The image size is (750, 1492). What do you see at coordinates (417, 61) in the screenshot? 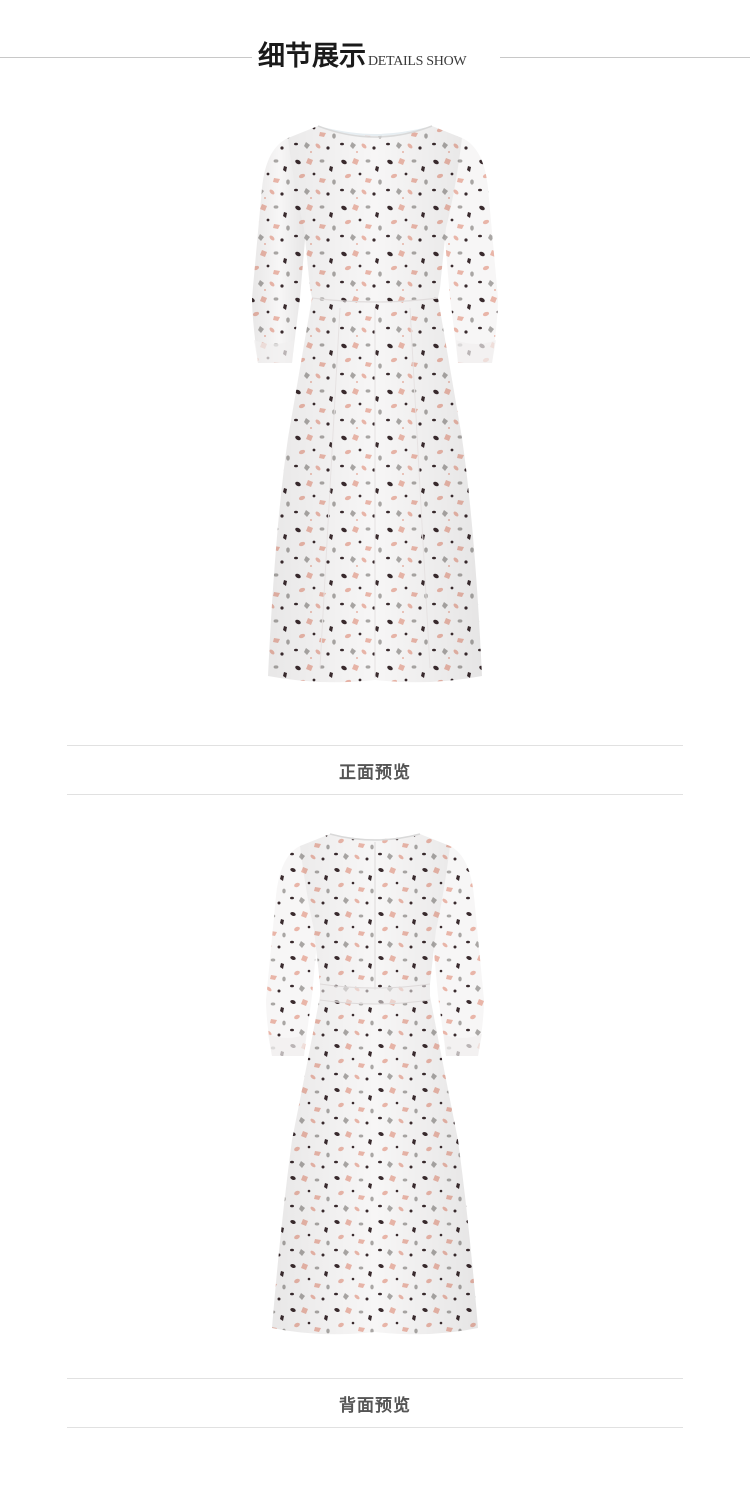
I see `title-english: DETAILS SHOW` at bounding box center [417, 61].